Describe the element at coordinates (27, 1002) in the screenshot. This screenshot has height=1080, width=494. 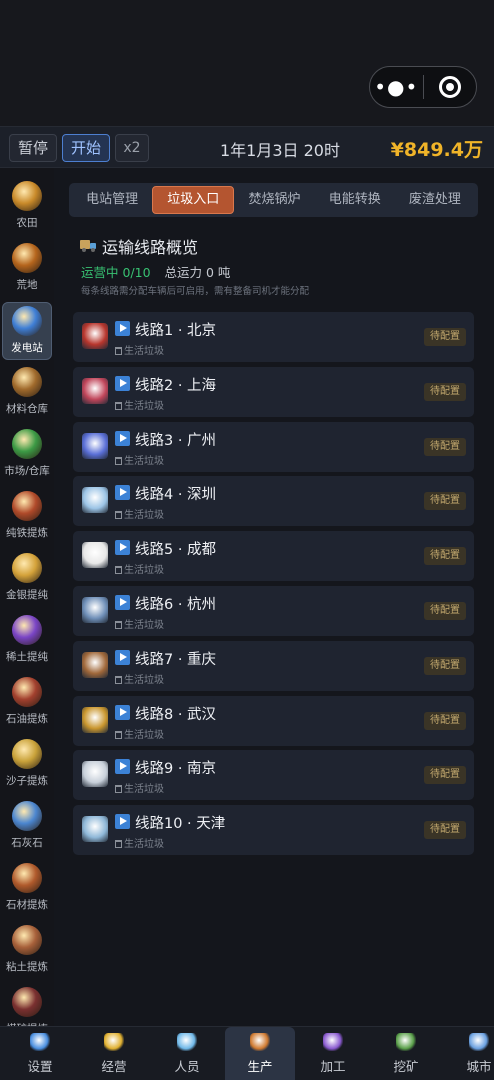
I see `coal-icon` at that location.